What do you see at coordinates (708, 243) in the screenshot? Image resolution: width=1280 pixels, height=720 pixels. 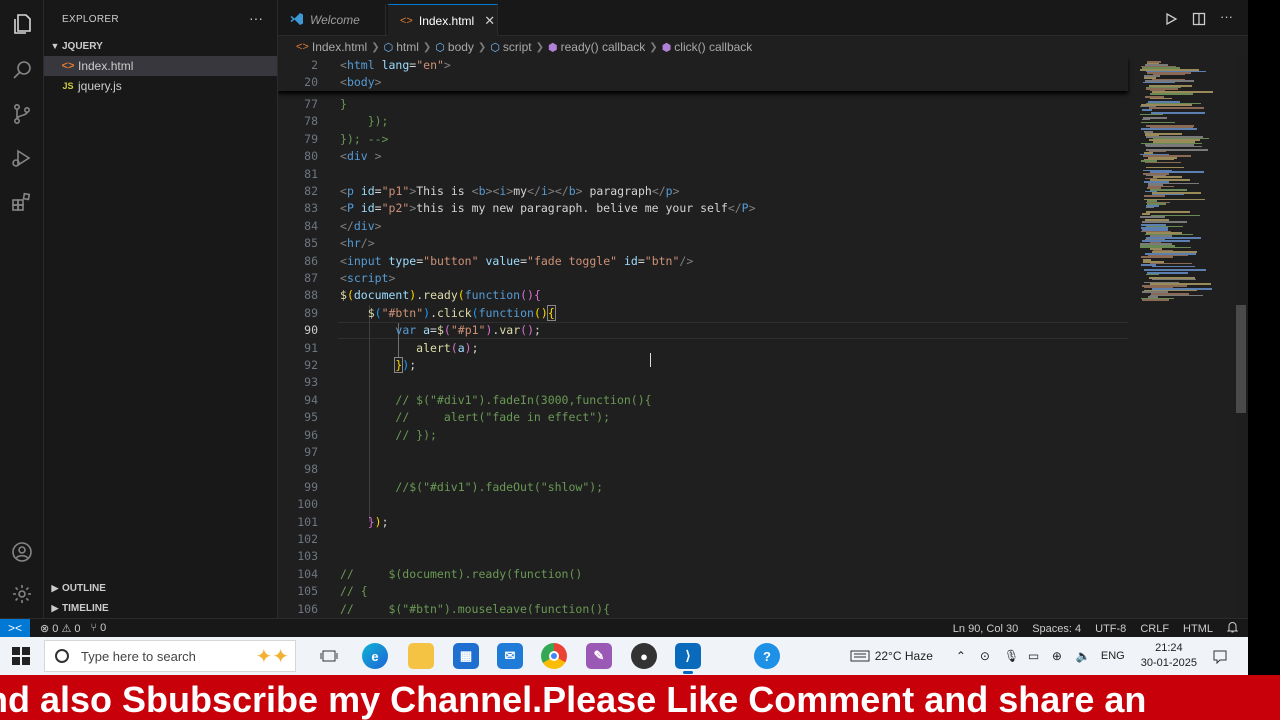 I see `code-line: 85 <hr/>` at bounding box center [708, 243].